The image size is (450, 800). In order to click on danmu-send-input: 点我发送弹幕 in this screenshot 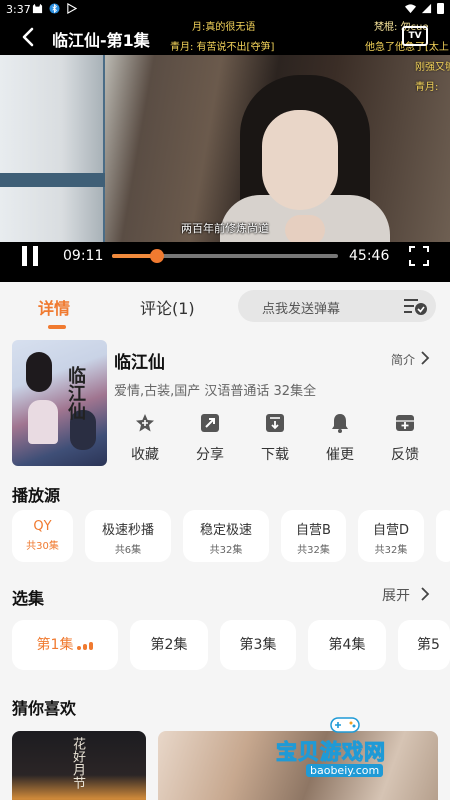, I will do `click(337, 306)`.